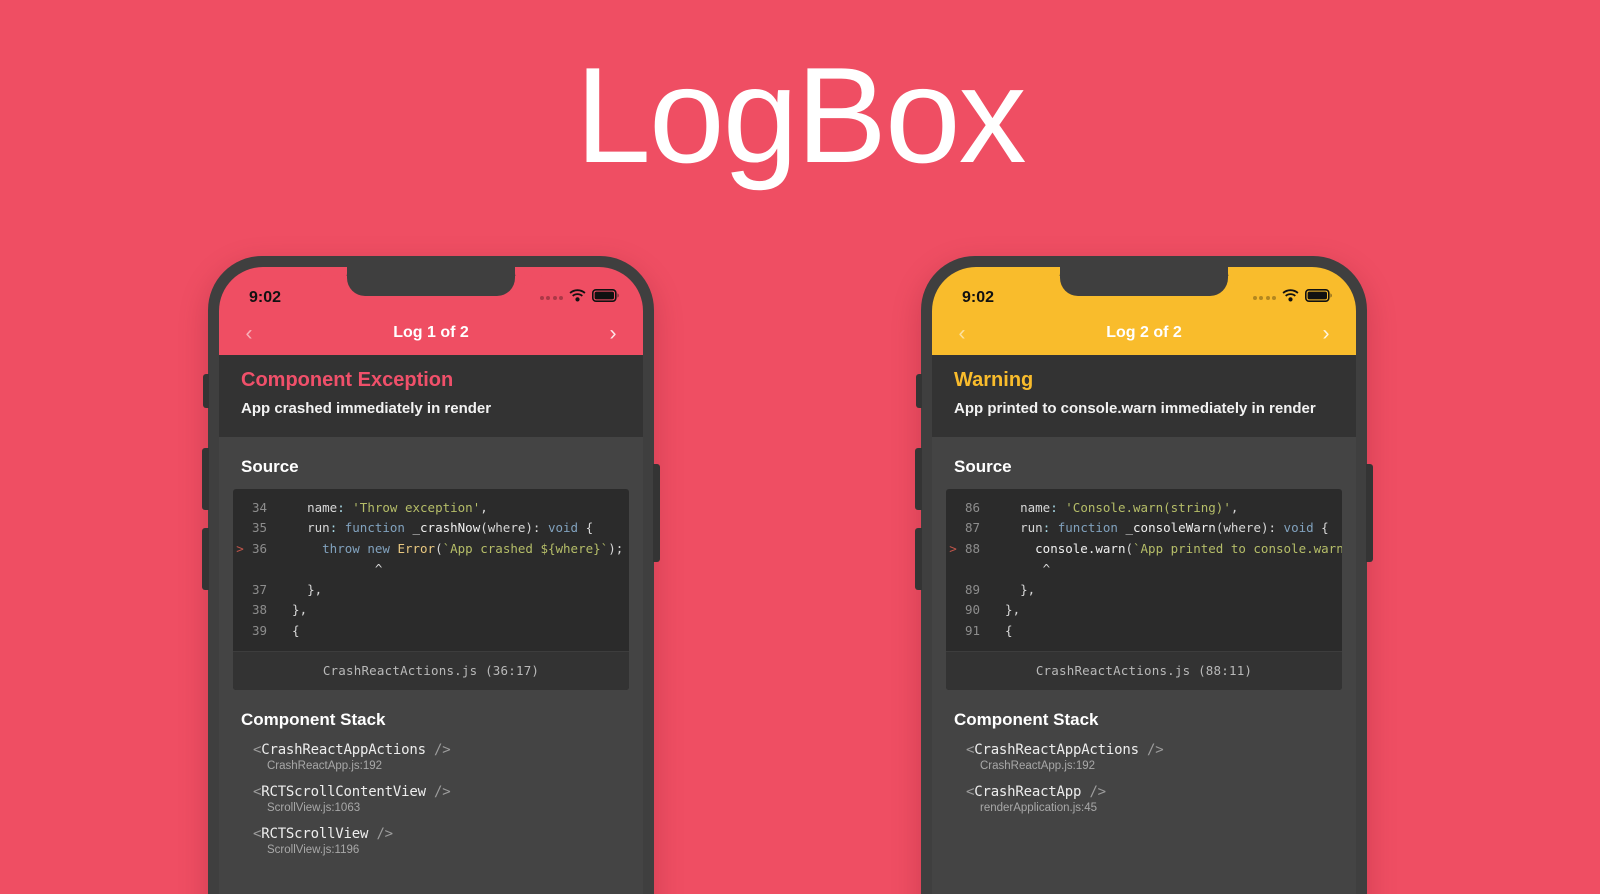  What do you see at coordinates (431, 631) in the screenshot?
I see `code-line: 39 {` at bounding box center [431, 631].